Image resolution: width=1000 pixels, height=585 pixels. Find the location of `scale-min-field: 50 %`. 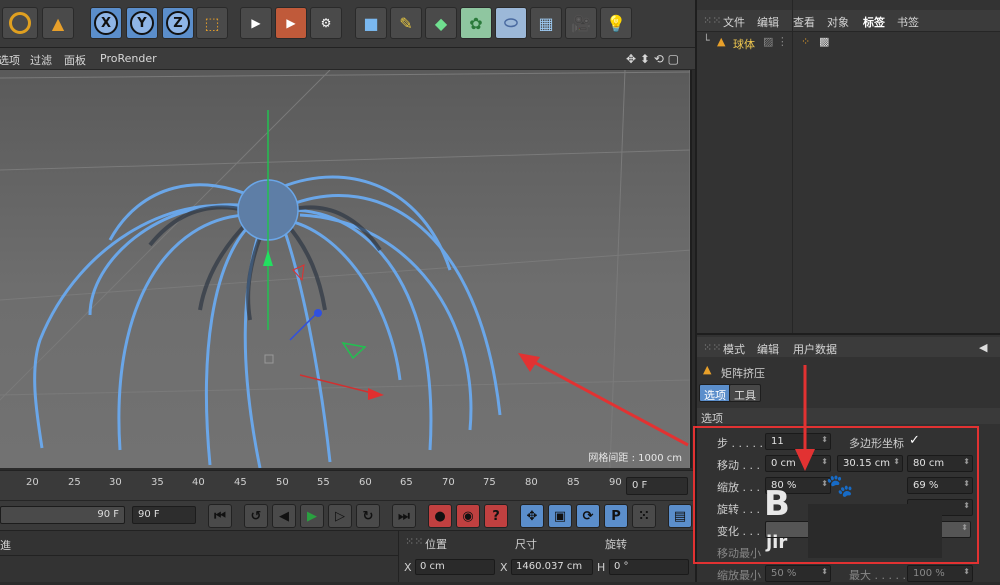

scale-min-field: 50 % is located at coordinates (798, 573).